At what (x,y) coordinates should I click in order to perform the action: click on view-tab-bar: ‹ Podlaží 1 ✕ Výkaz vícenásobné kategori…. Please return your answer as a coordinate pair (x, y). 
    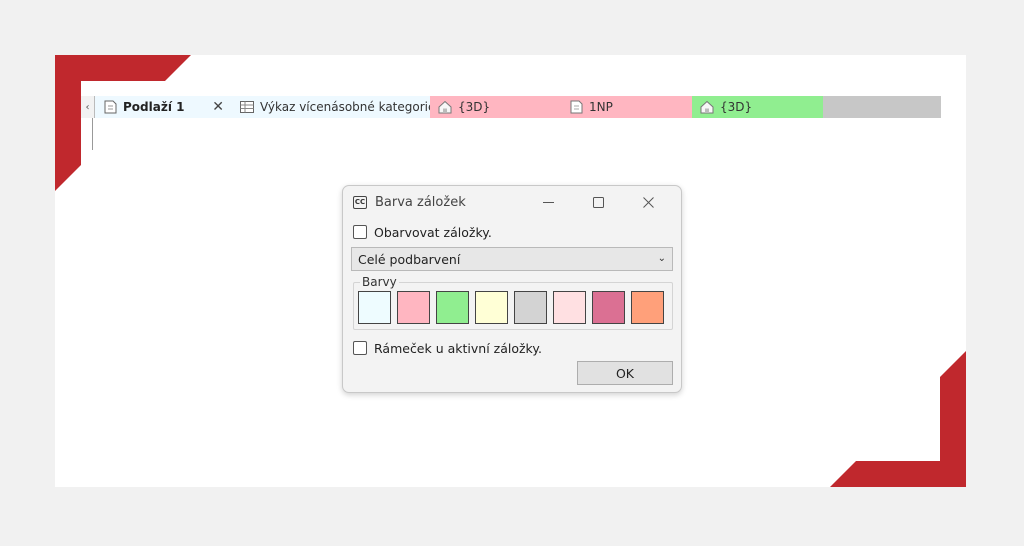
    Looking at the image, I should click on (511, 107).